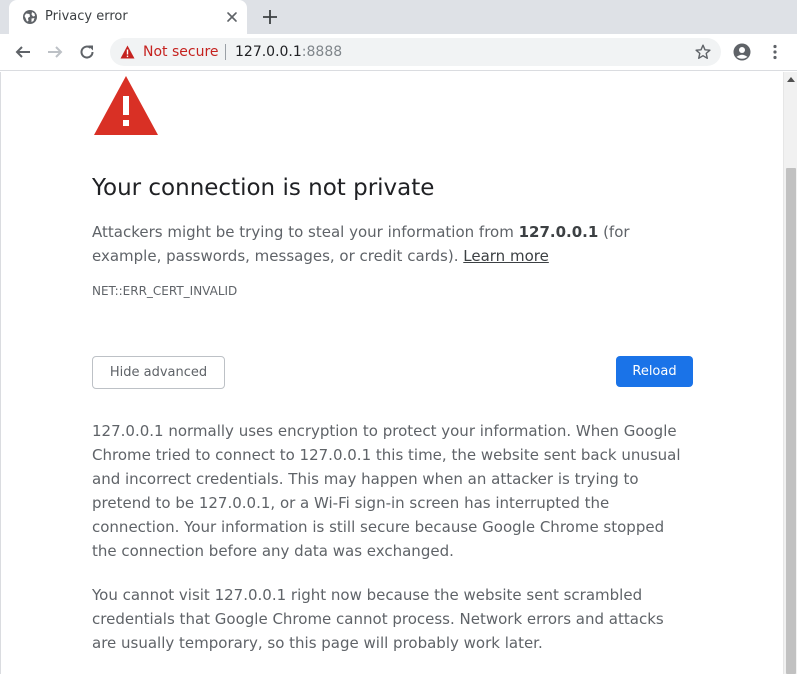  I want to click on close-icon, so click(232, 17).